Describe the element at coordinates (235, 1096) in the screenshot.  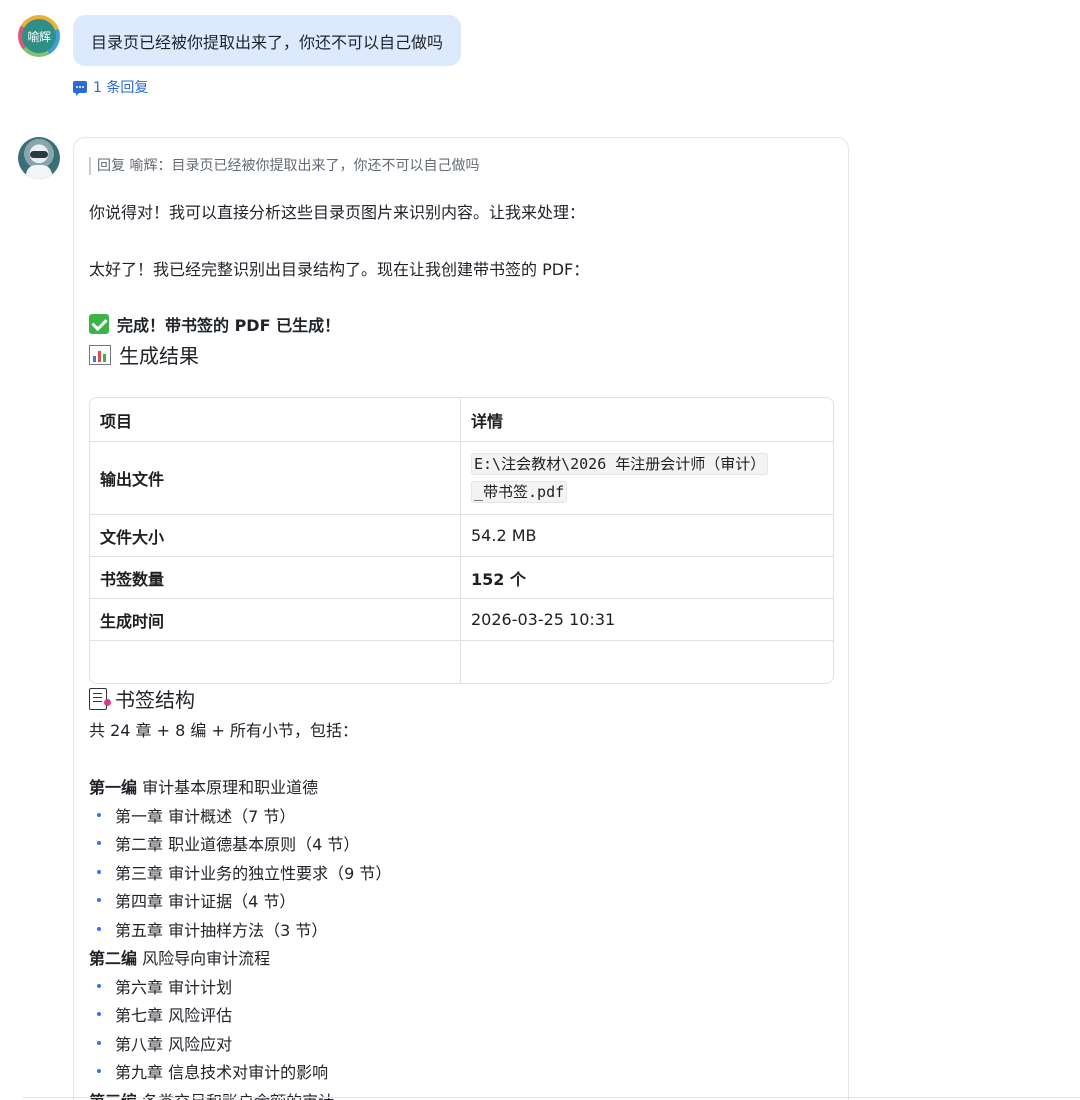
I see `part-name: 各类交易和账户余额的审计` at that location.